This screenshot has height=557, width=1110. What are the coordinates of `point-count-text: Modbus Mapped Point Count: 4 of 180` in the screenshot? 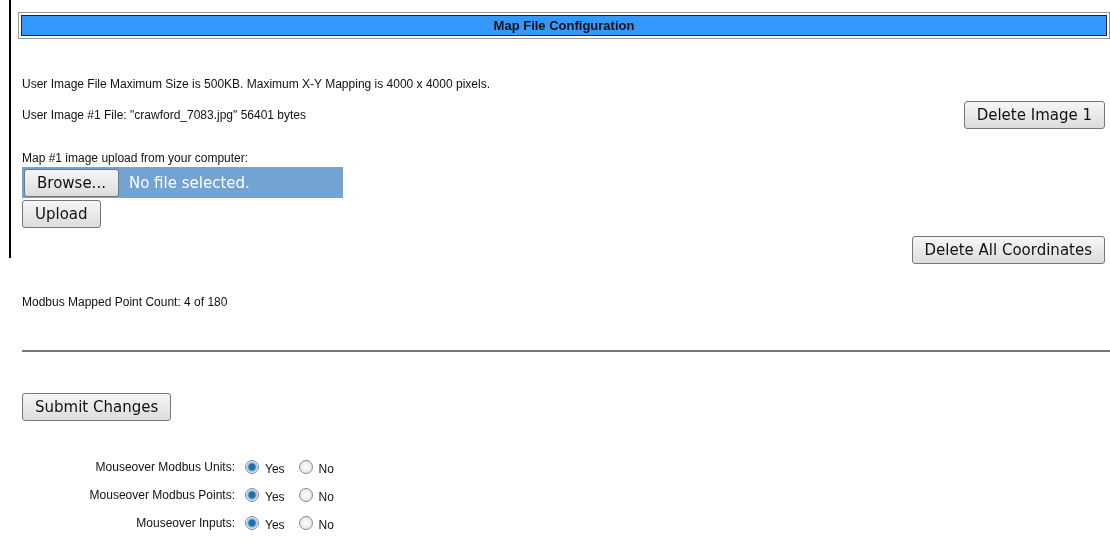 It's located at (125, 302).